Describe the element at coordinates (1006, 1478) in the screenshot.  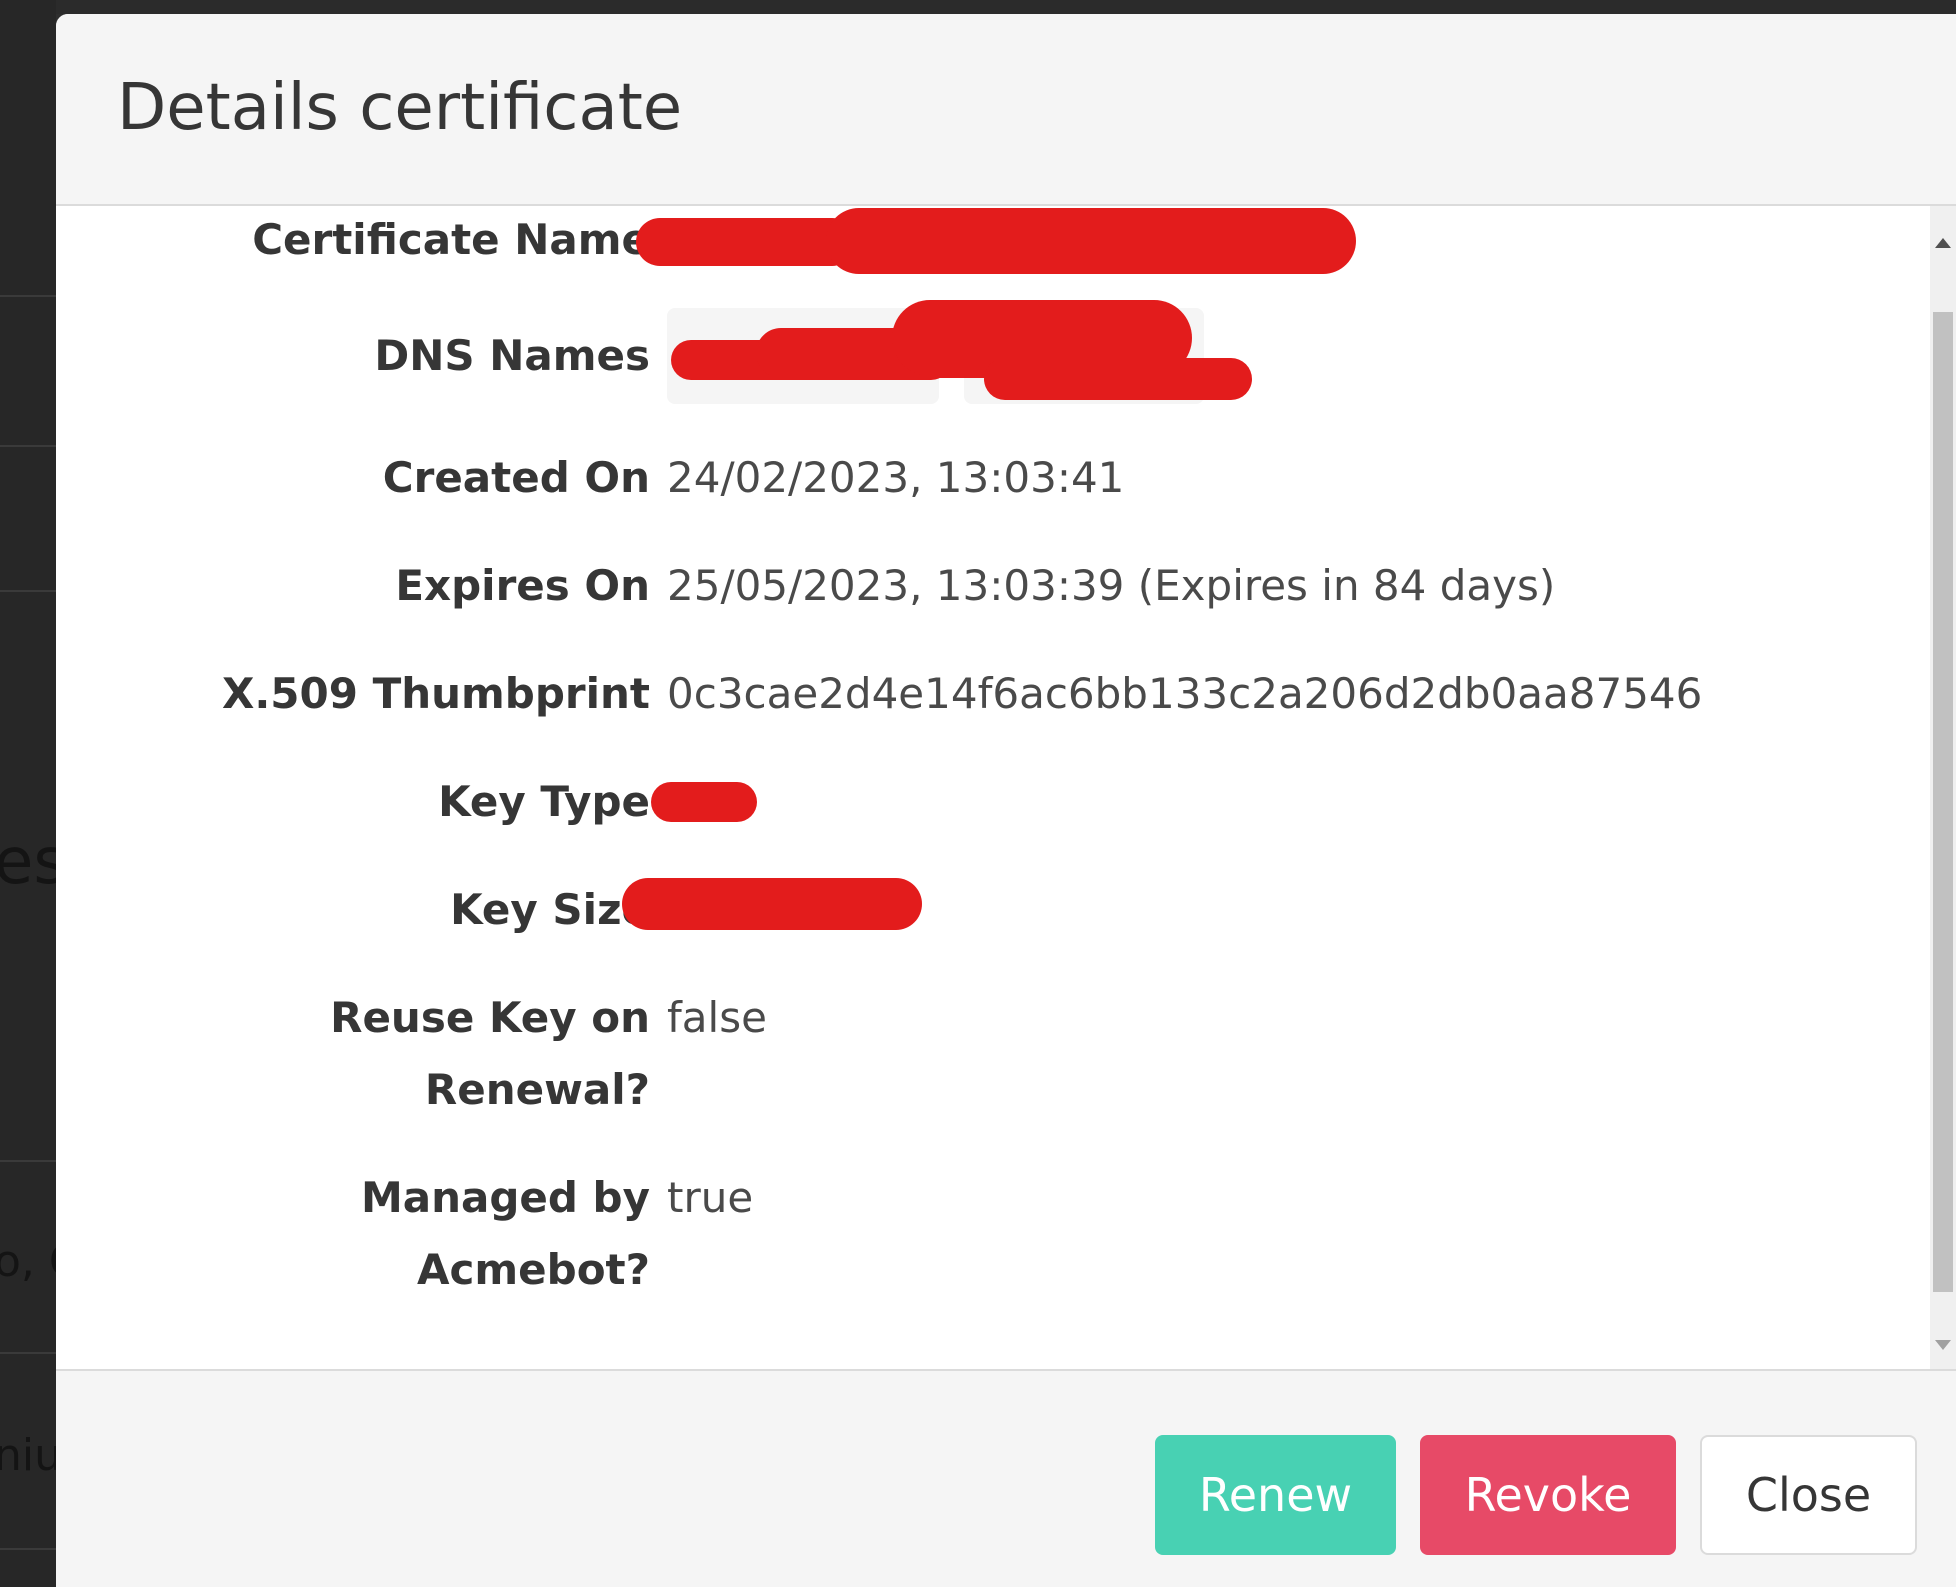
I see `modal-footer: Renew Revoke Close` at that location.